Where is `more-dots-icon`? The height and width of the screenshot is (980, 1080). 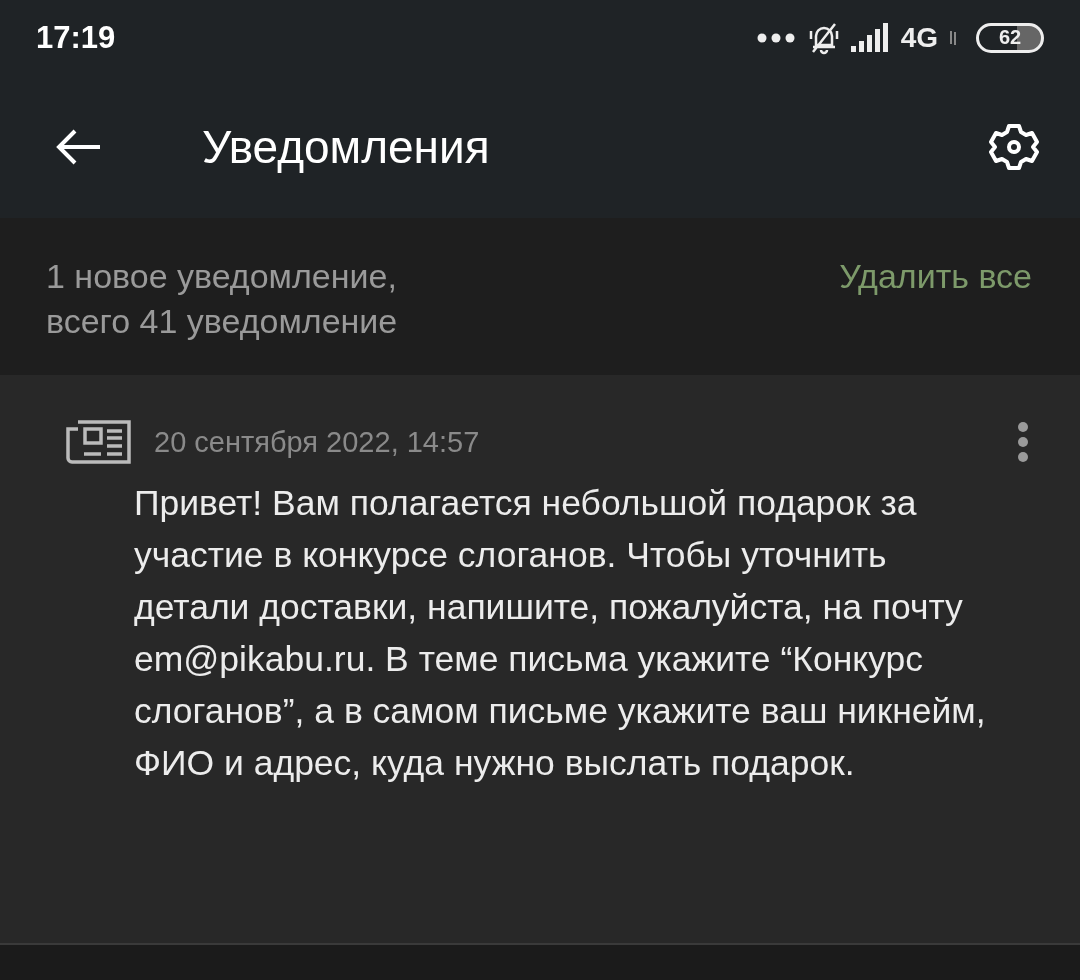
more-dots-icon is located at coordinates (776, 37).